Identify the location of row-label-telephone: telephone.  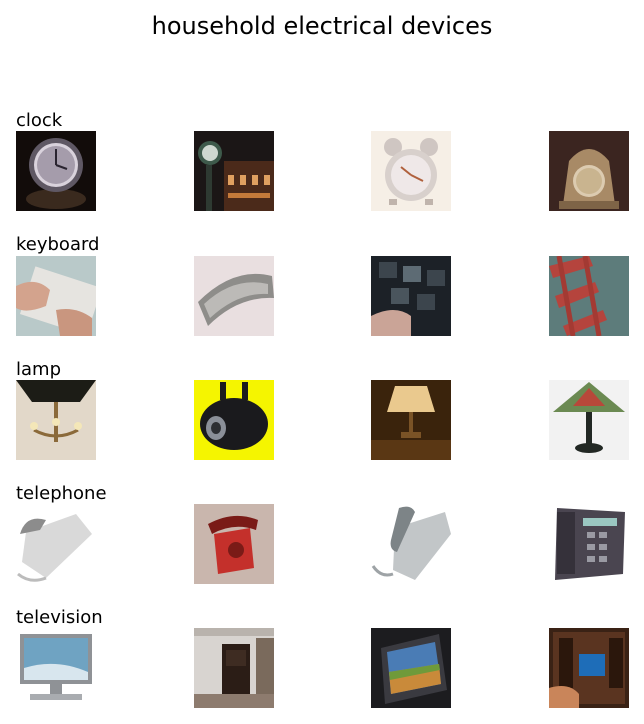
(61, 493).